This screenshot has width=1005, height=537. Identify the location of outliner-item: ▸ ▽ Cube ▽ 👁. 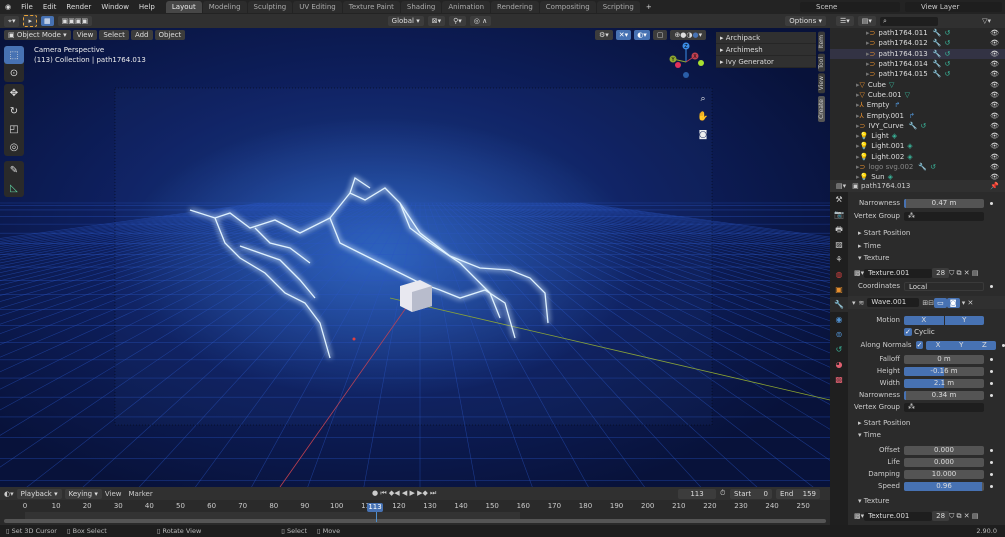
(917, 84).